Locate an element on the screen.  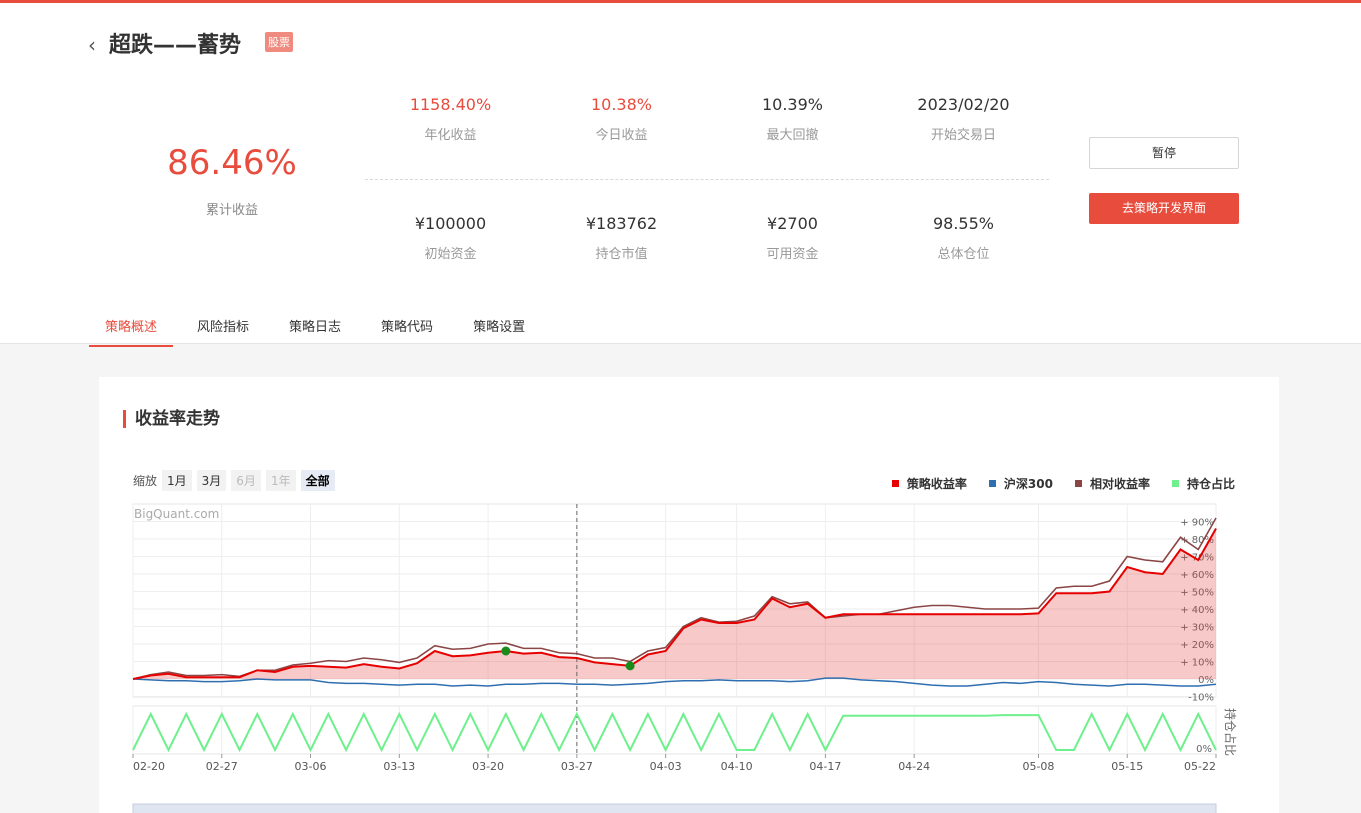
metric-label: 可用资金 is located at coordinates (792, 254).